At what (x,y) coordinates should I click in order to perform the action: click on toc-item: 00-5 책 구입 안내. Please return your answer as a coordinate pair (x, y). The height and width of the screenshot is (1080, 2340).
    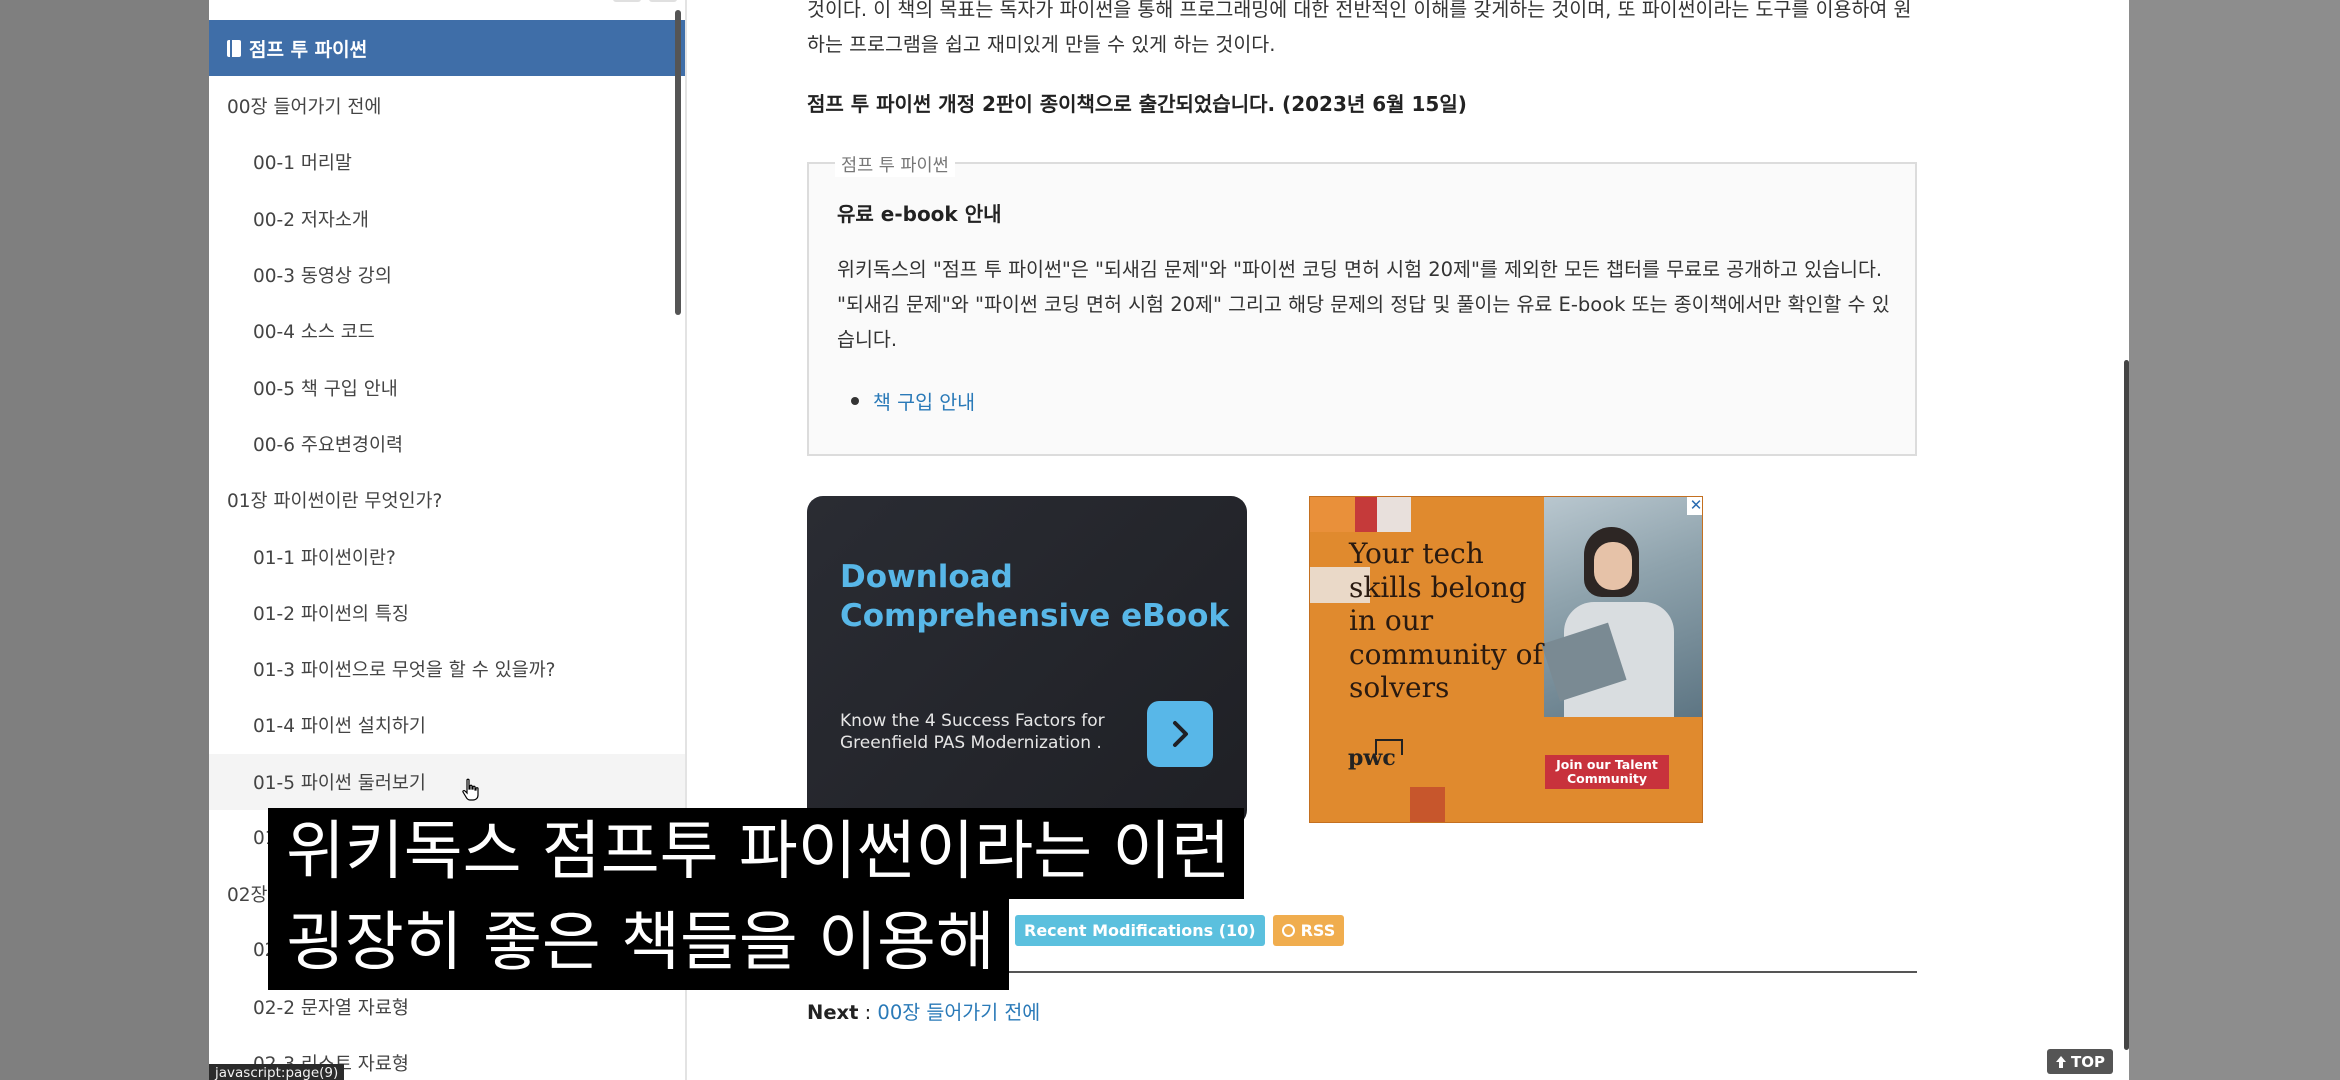
    Looking at the image, I should click on (447, 387).